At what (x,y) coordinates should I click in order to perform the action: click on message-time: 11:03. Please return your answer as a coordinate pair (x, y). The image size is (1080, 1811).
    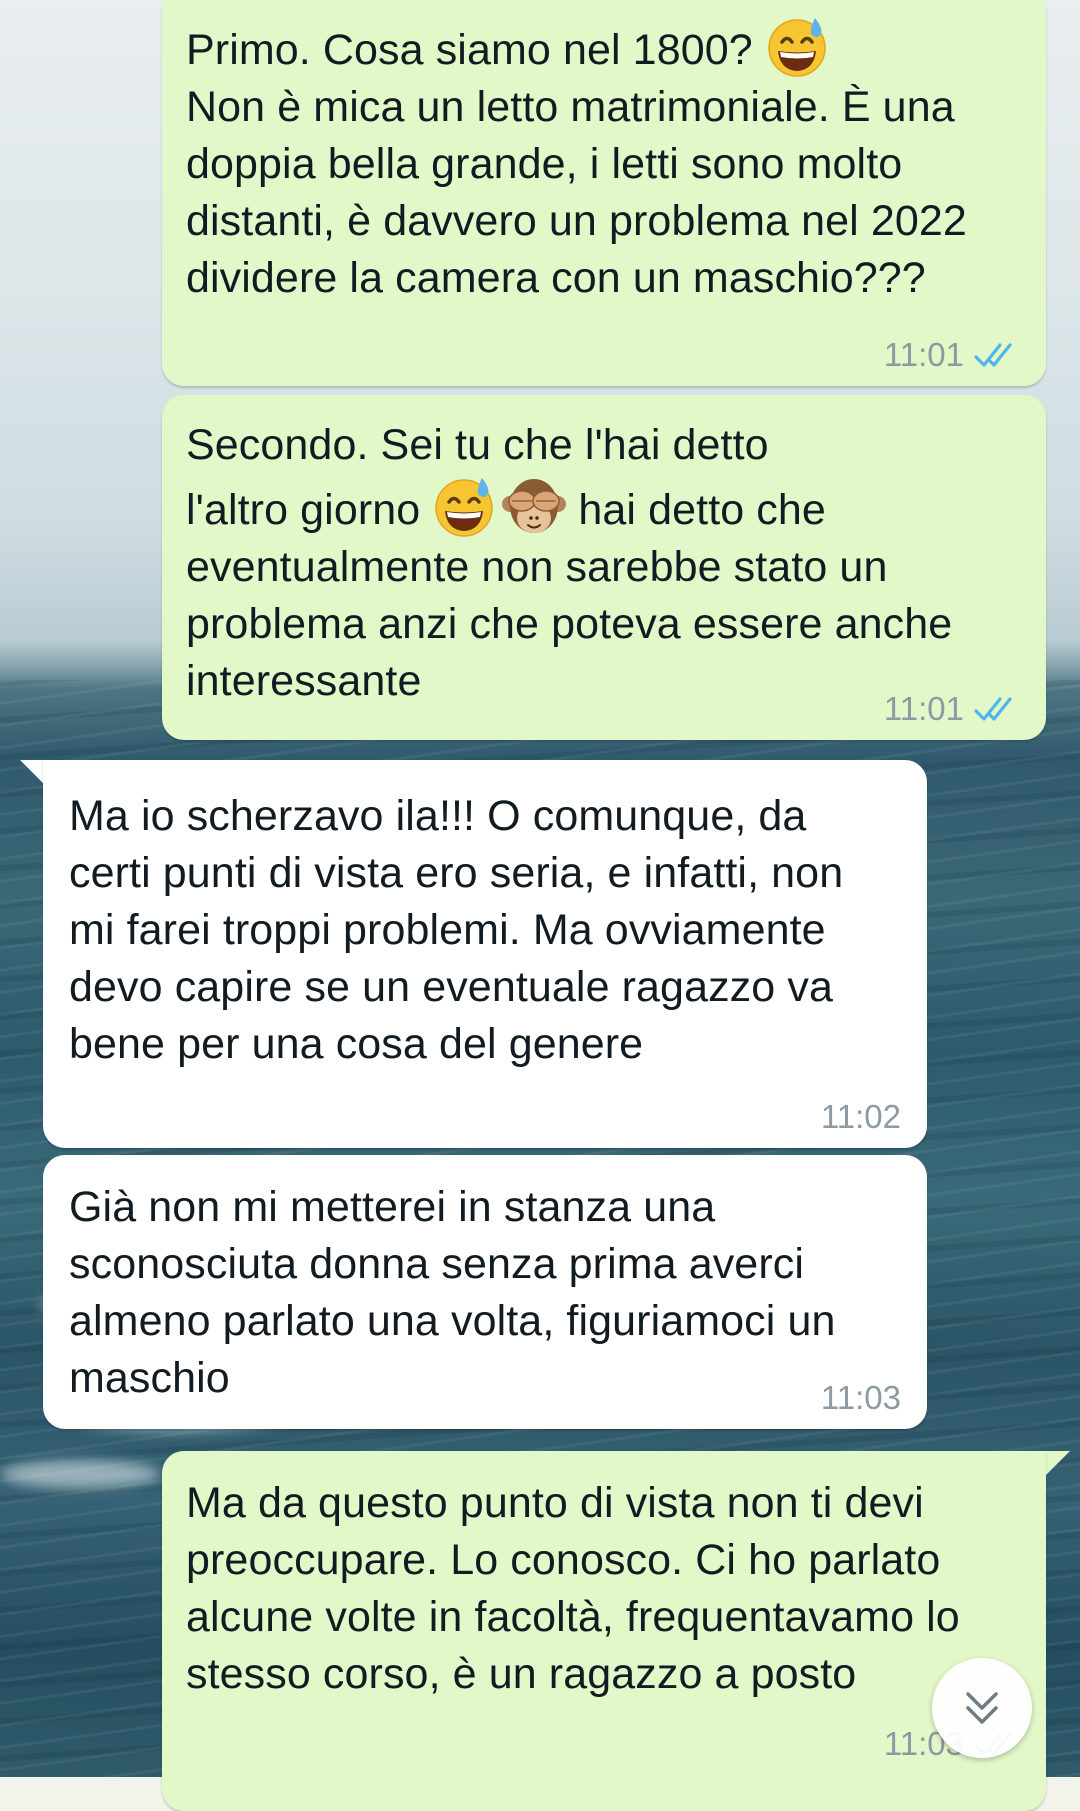
    Looking at the image, I should click on (860, 1397).